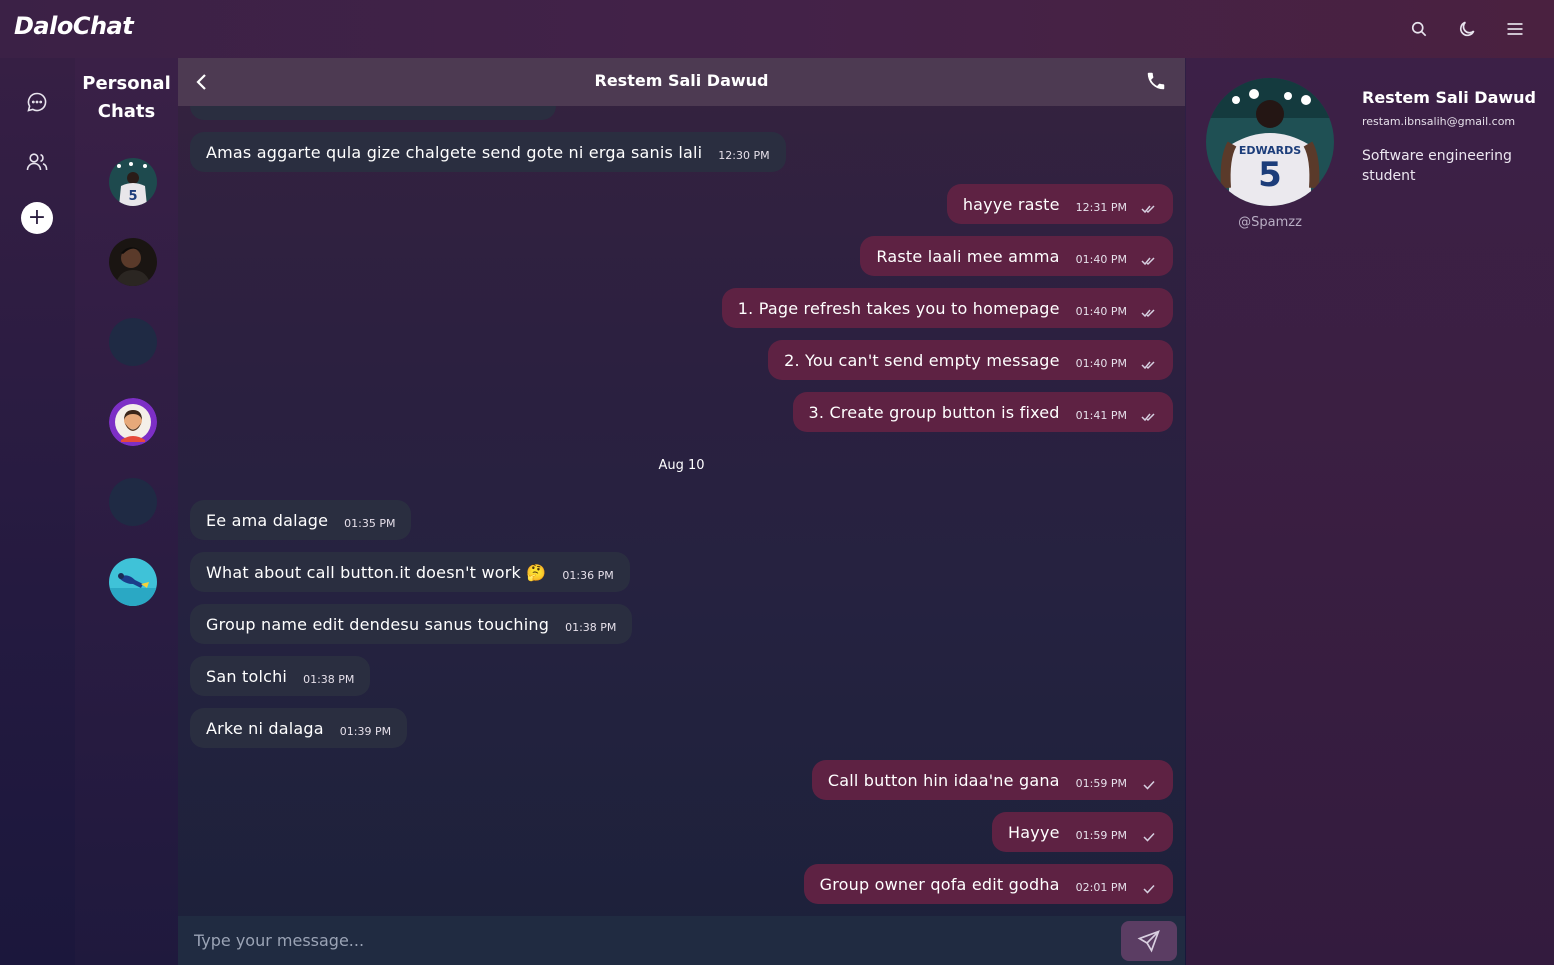 The image size is (1554, 965). Describe the element at coordinates (267, 520) in the screenshot. I see `message-text: Ee ama dalage` at that location.